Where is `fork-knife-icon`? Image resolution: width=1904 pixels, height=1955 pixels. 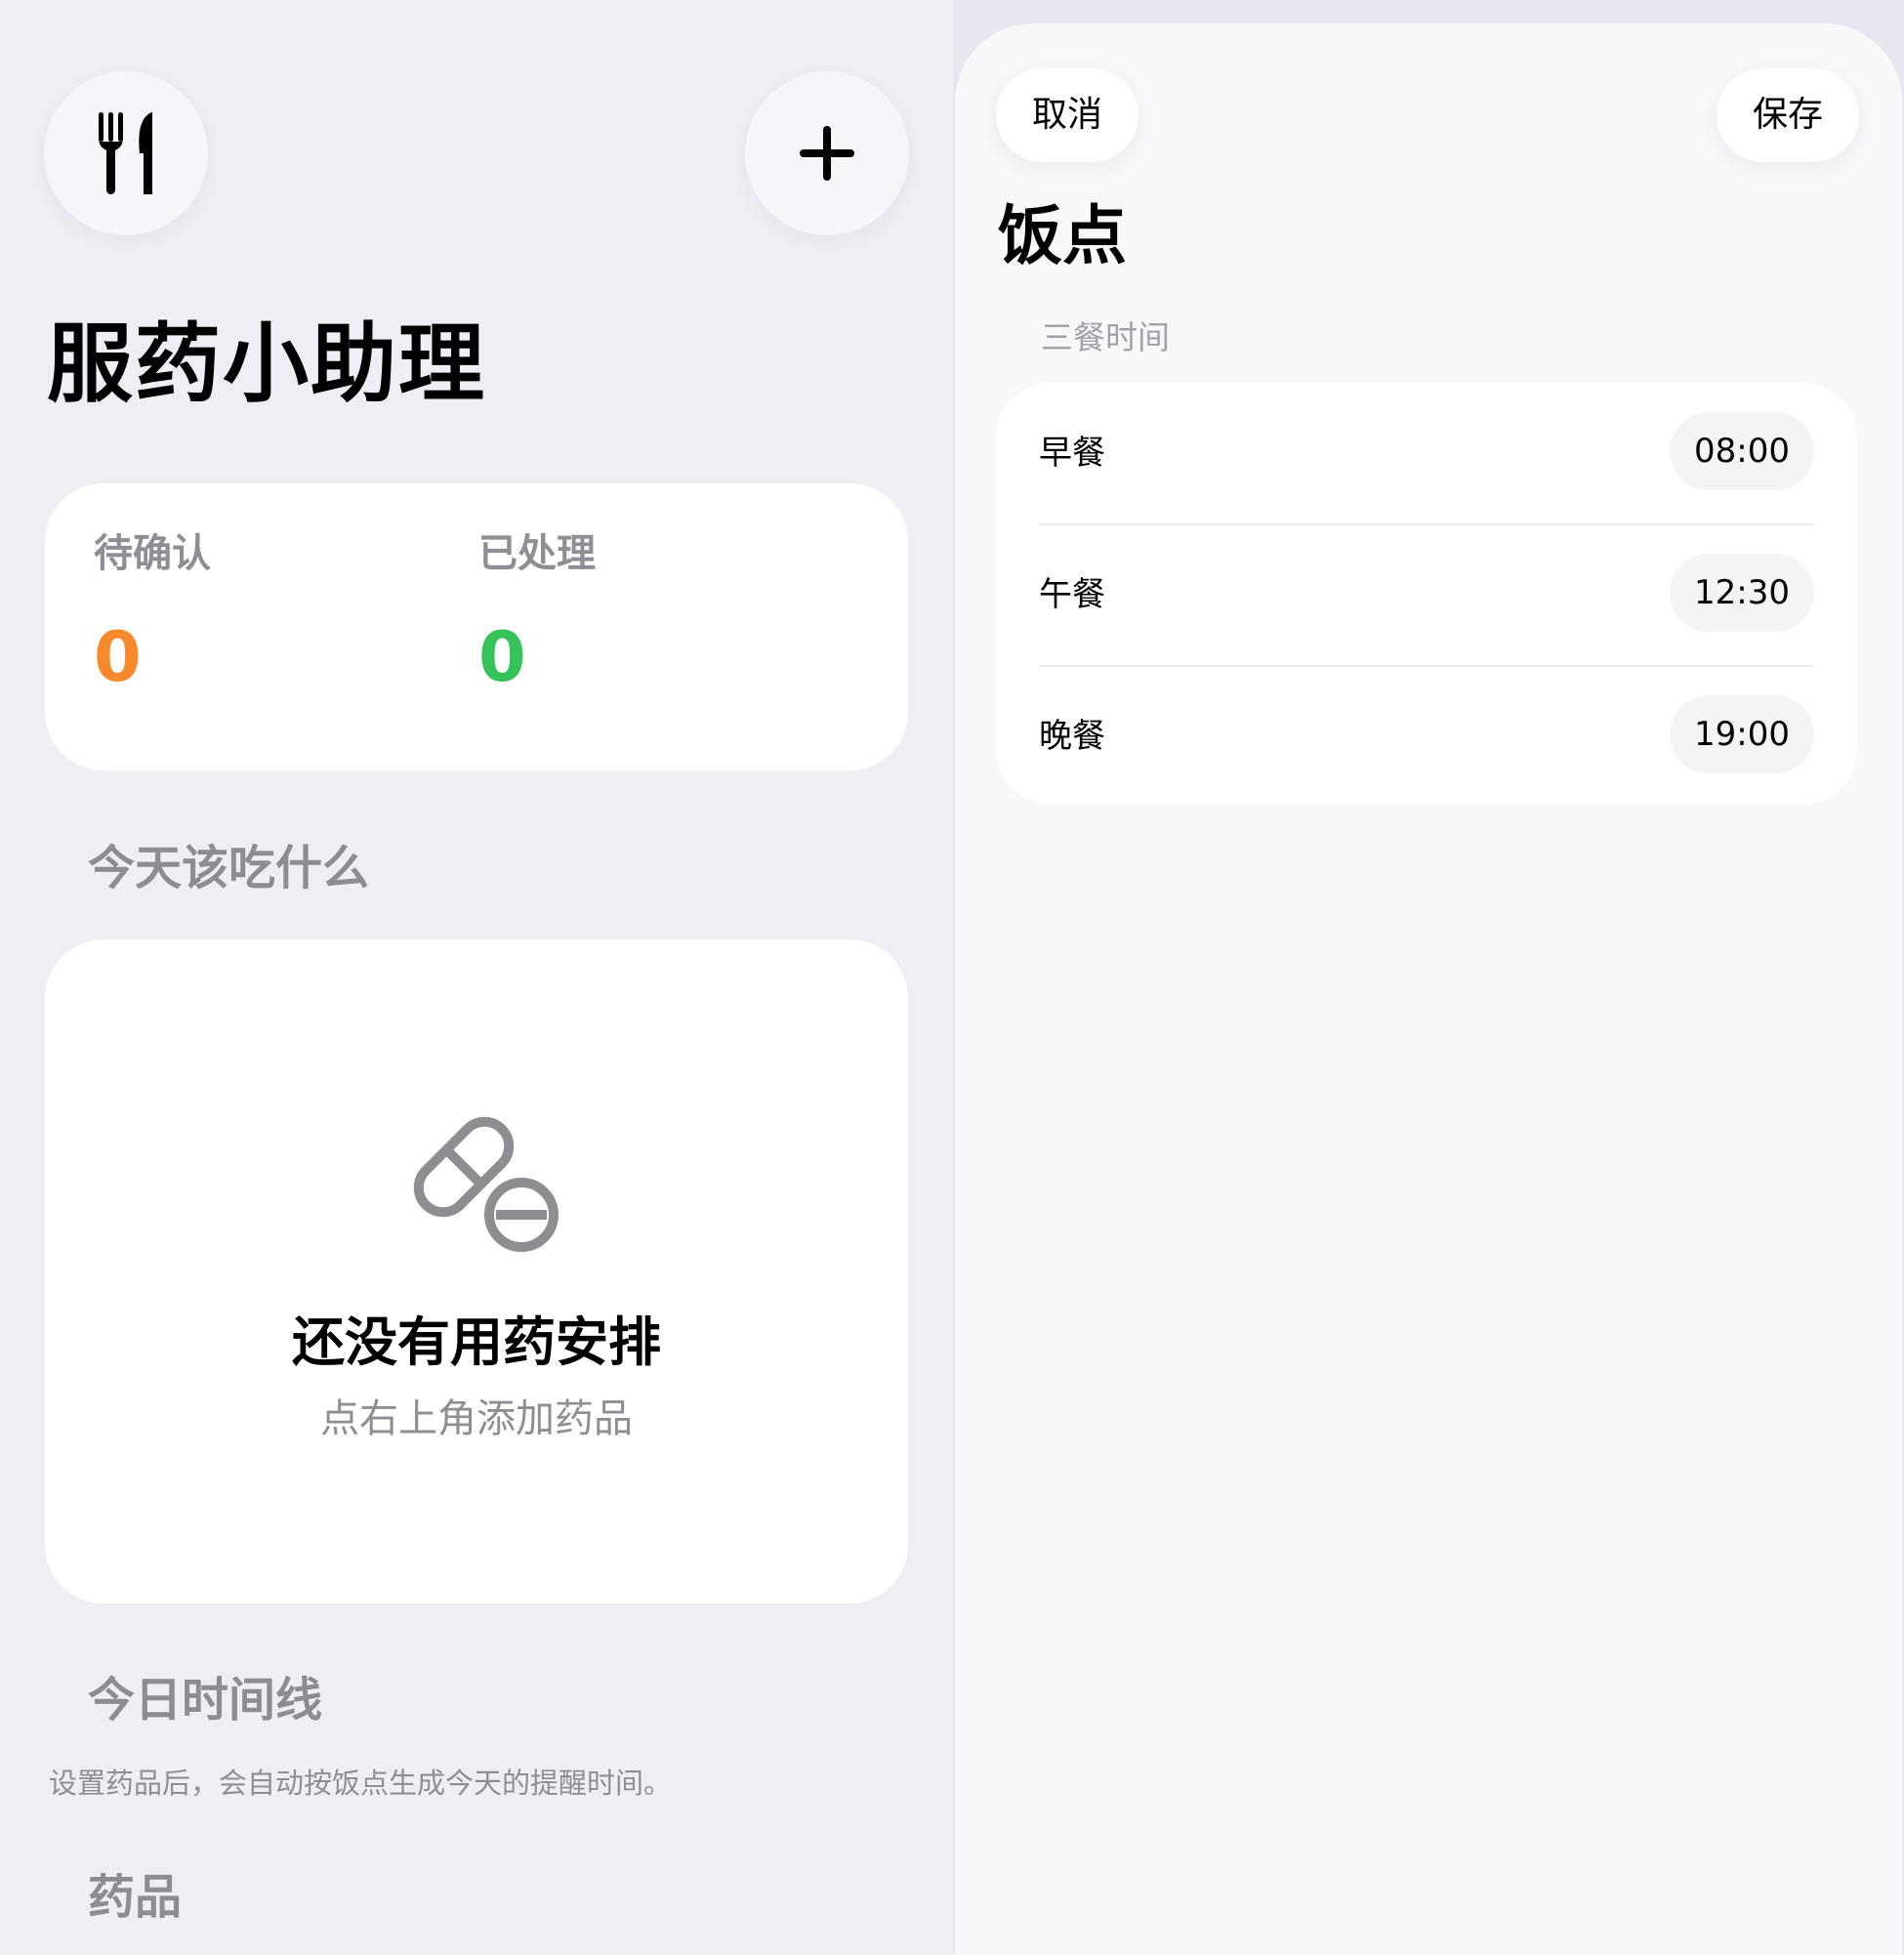
fork-knife-icon is located at coordinates (125, 153).